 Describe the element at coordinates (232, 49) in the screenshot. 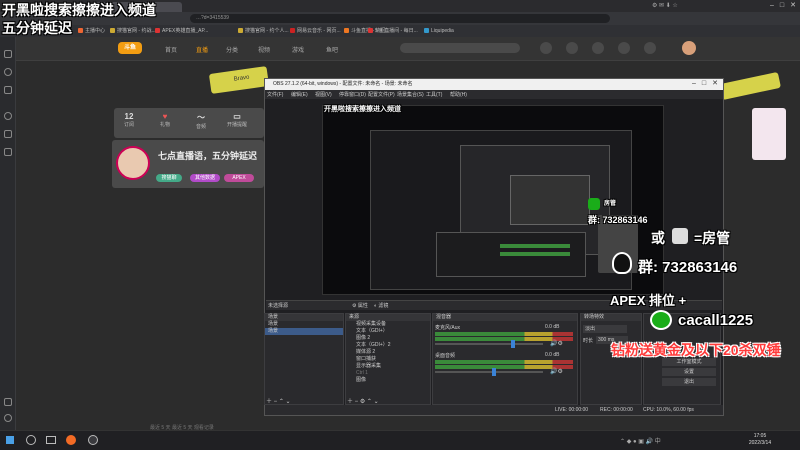

I see `nav-category: 分类` at that location.